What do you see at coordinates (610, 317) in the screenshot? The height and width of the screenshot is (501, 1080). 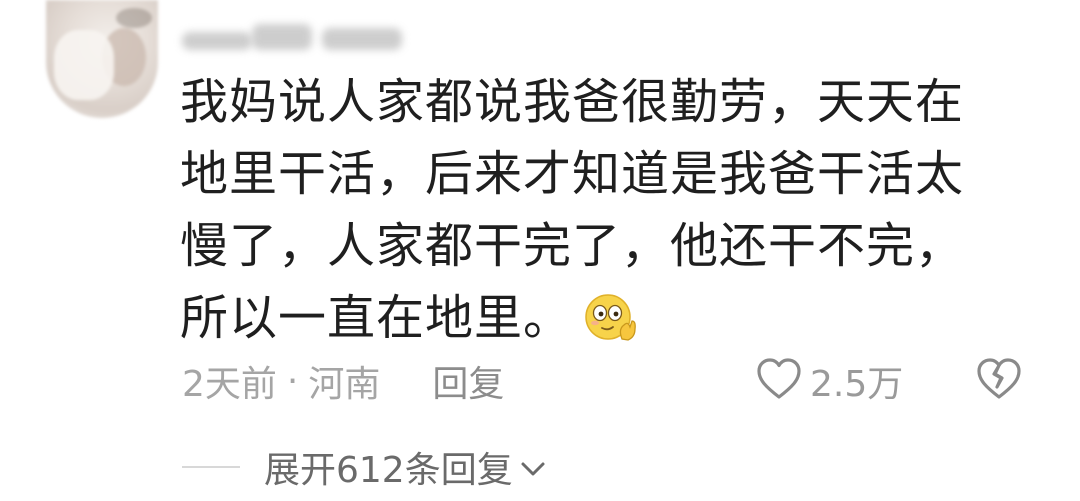 I see `thinking-emoji-icon` at bounding box center [610, 317].